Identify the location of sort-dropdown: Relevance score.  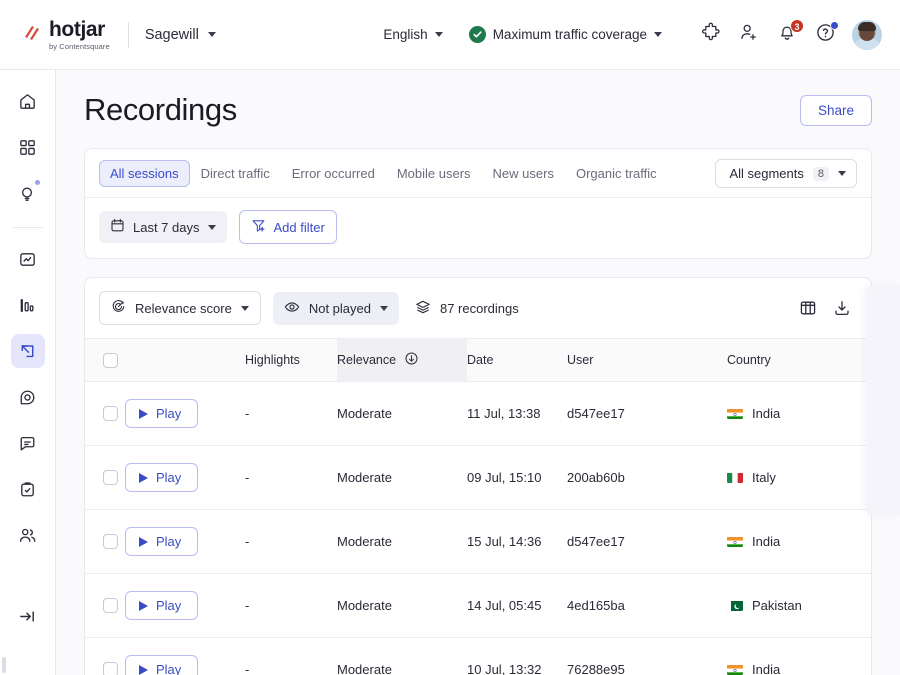
(180, 308).